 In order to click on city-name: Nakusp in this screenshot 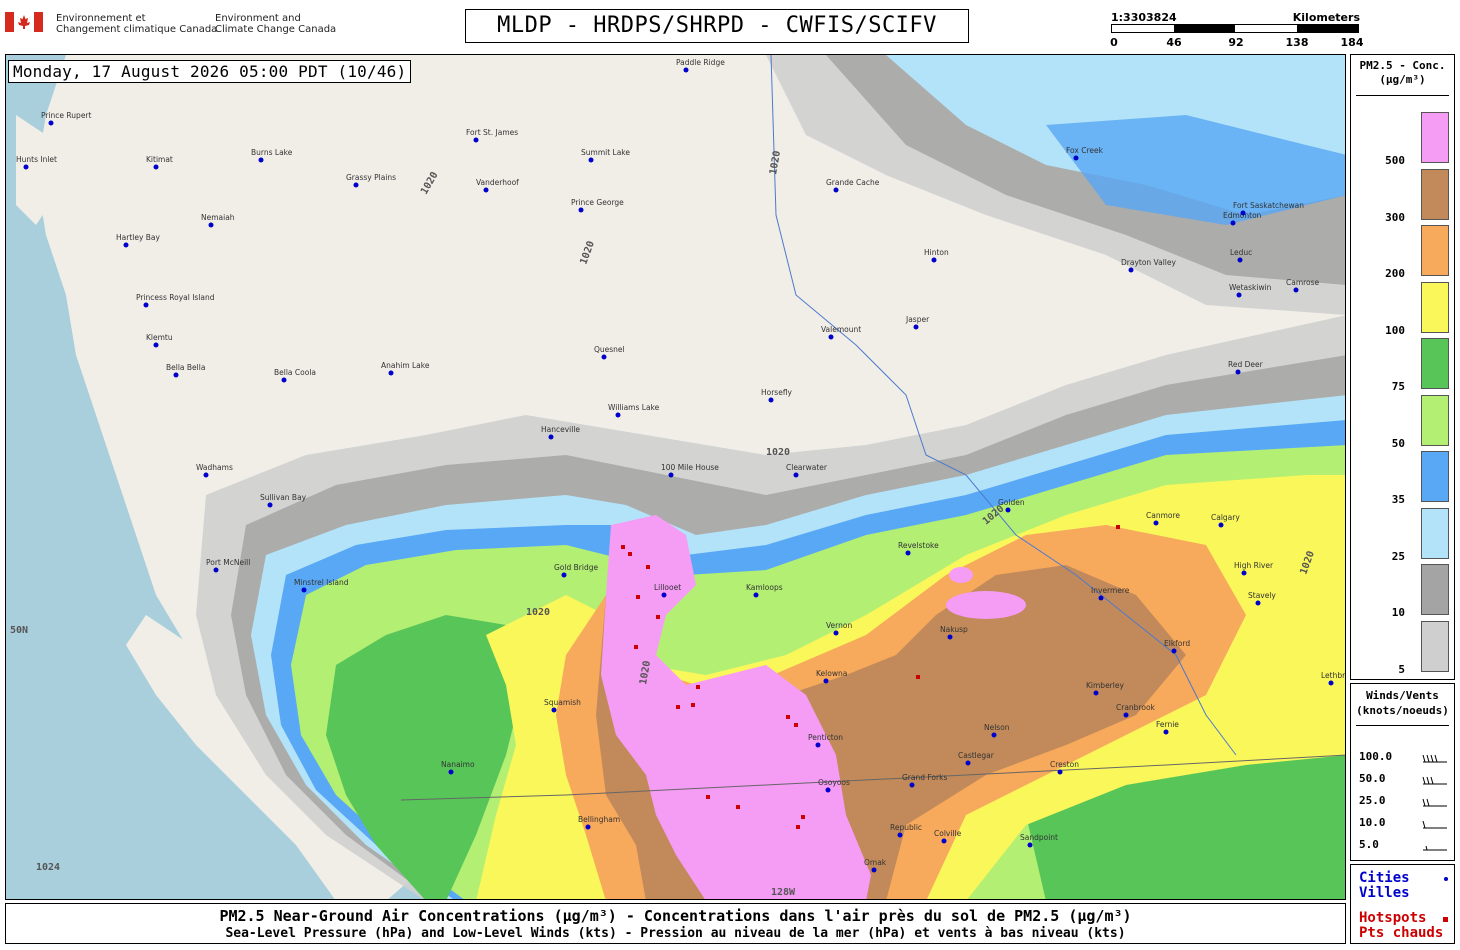, I will do `click(954, 629)`.